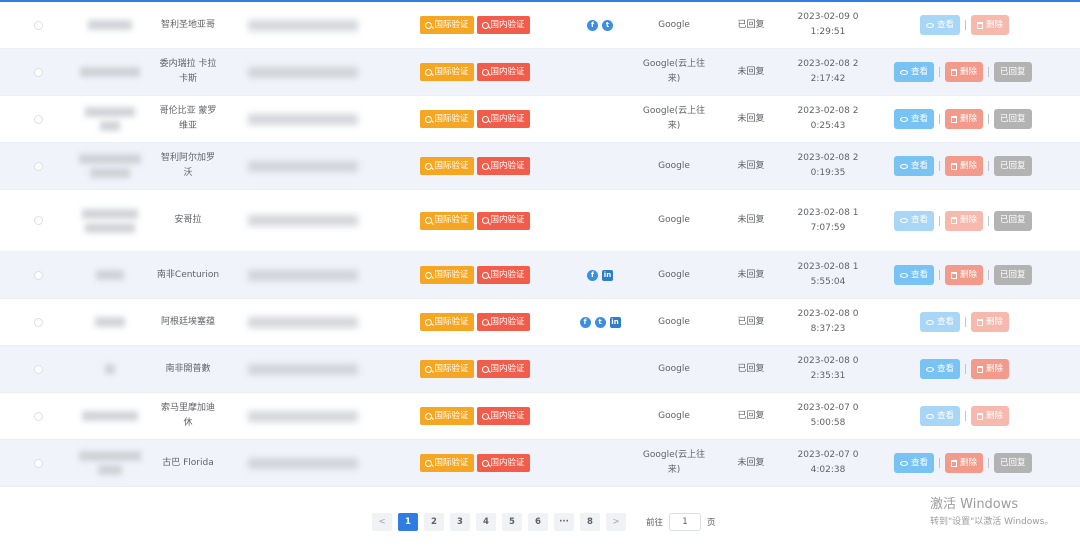 The height and width of the screenshot is (551, 1080). Describe the element at coordinates (187, 415) in the screenshot. I see `location-name: 索马里摩加迪 休` at that location.